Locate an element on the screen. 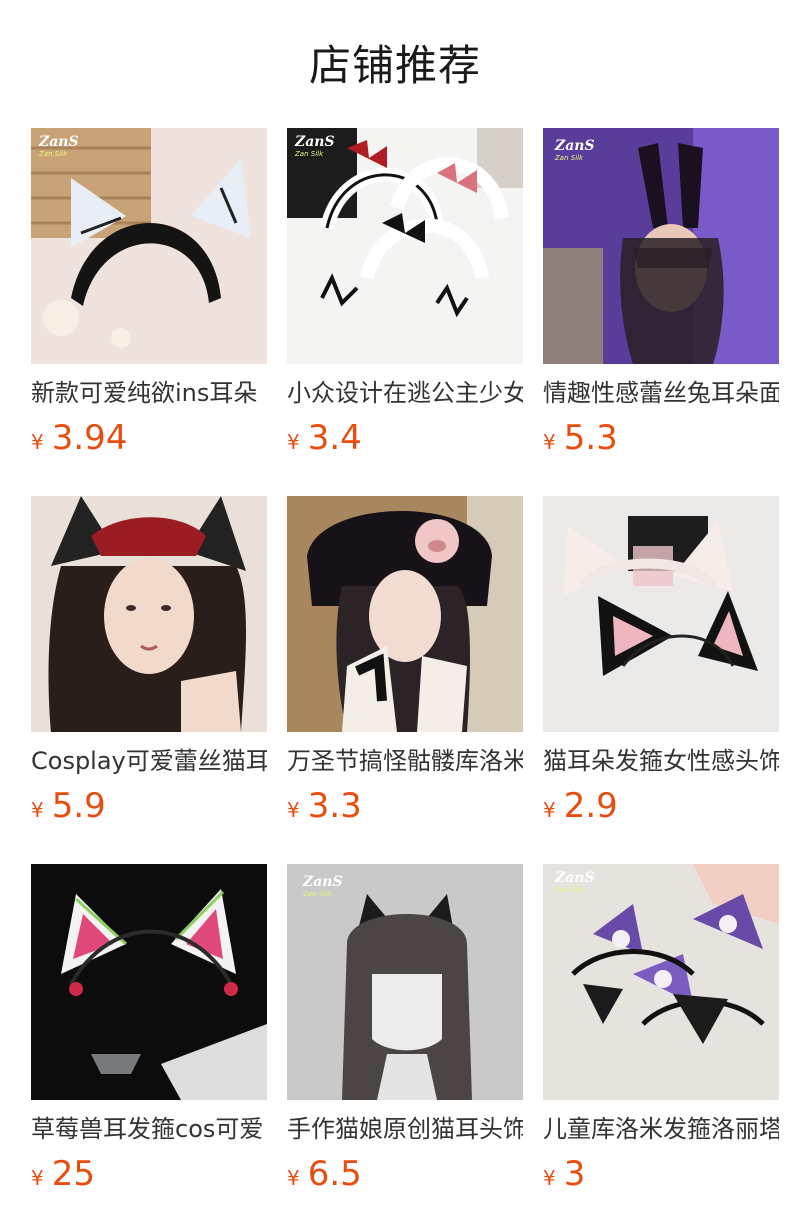 The image size is (790, 1232). product-name: 小众设计在逃公主少女 is located at coordinates (405, 393).